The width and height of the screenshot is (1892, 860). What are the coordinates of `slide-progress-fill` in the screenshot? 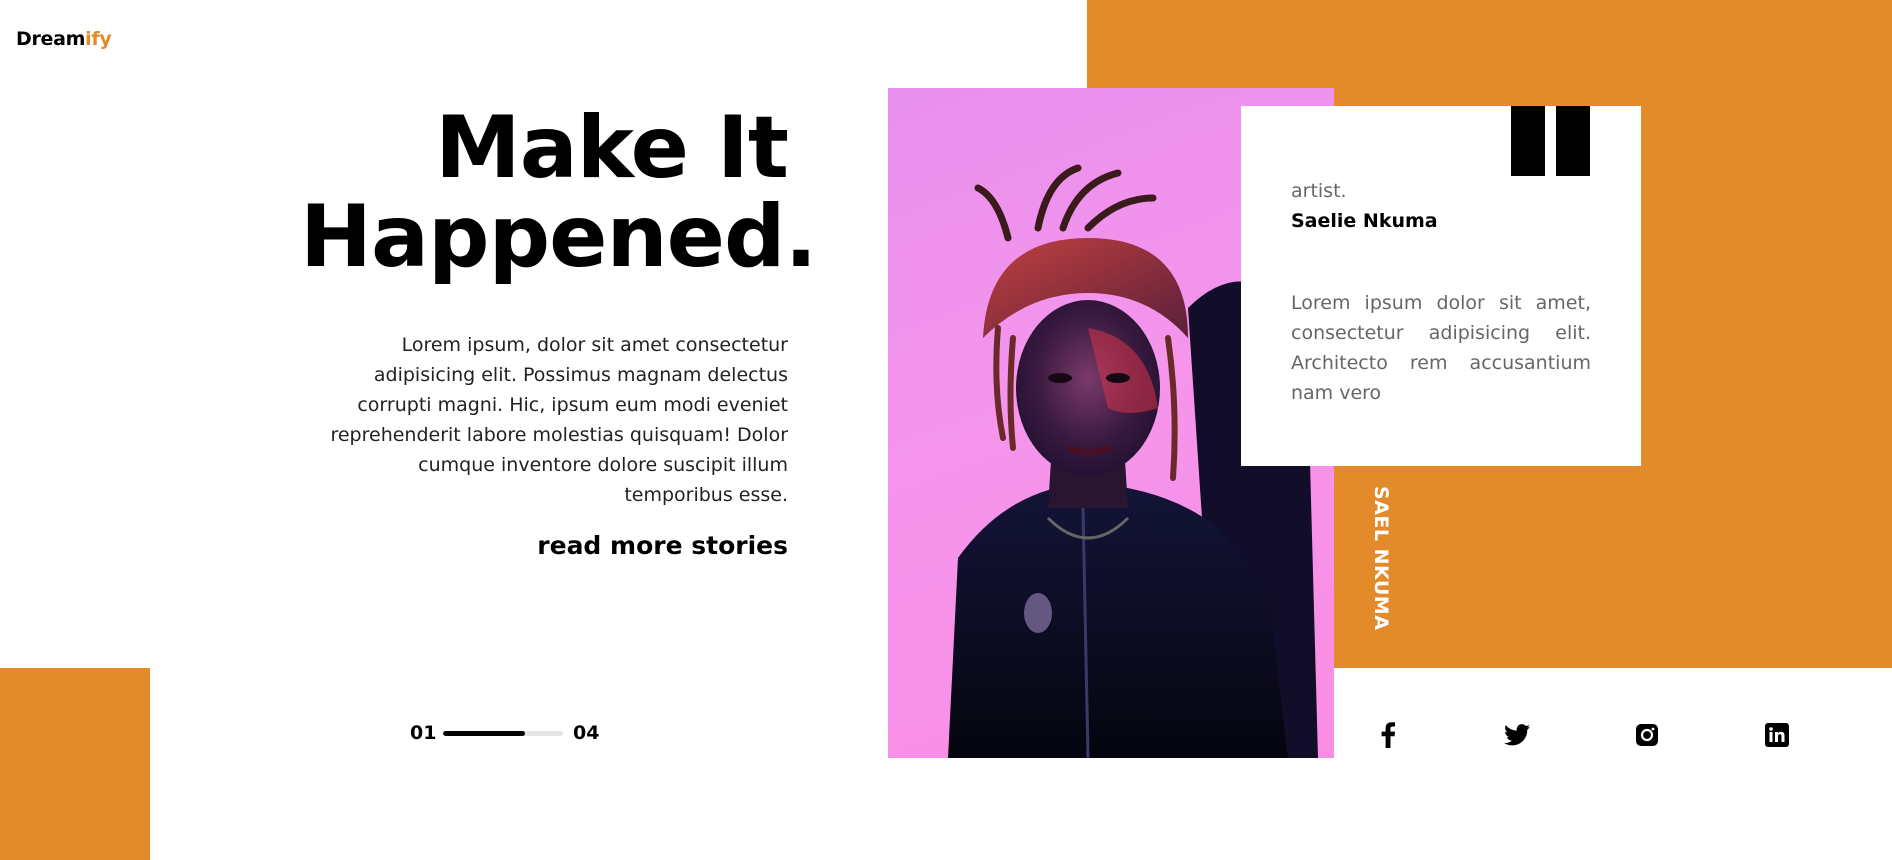 It's located at (484, 733).